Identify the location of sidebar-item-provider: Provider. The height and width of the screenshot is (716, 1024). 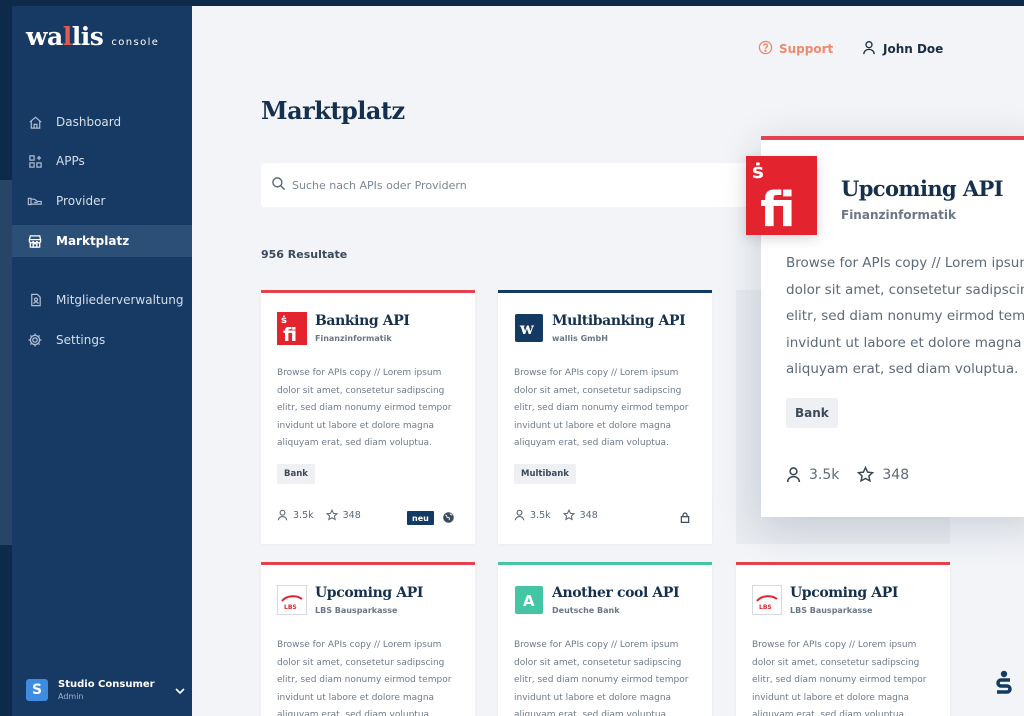
(102, 201).